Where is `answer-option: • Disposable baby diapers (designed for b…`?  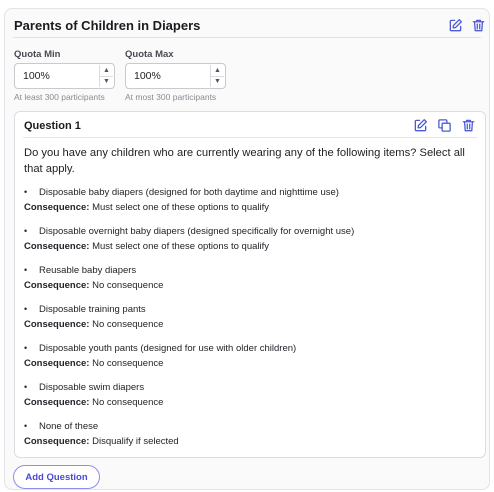 answer-option: • Disposable baby diapers (designed for b… is located at coordinates (254, 200).